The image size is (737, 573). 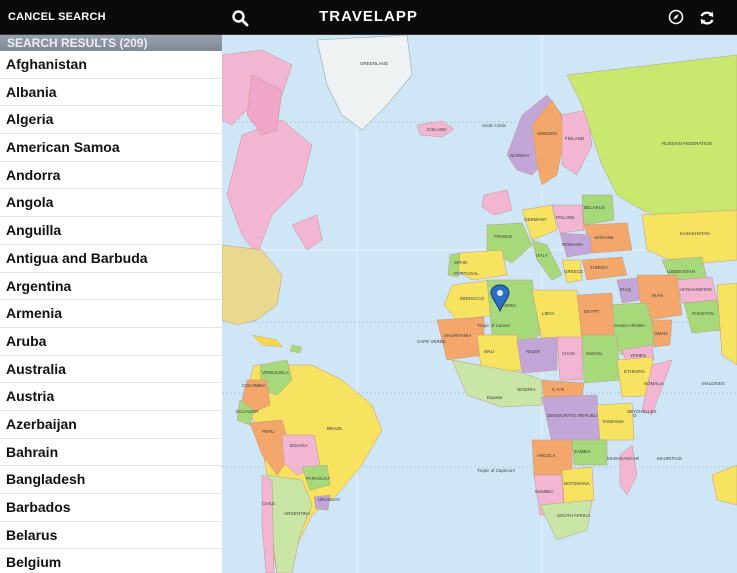 I want to click on germany-label: GERMANY, so click(x=535, y=219).